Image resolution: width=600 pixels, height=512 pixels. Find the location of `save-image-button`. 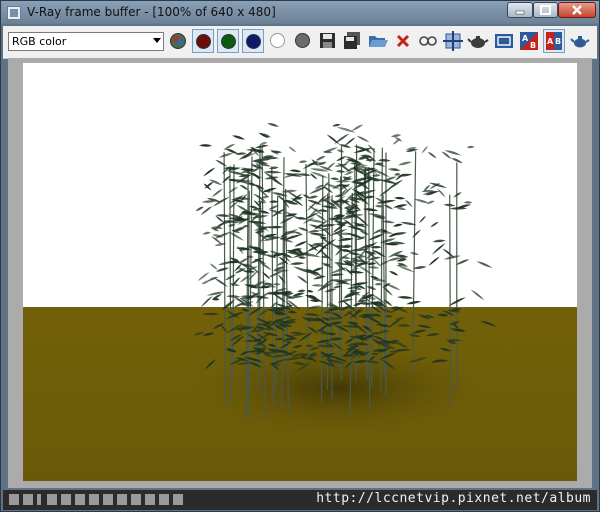

save-image-button is located at coordinates (328, 41).